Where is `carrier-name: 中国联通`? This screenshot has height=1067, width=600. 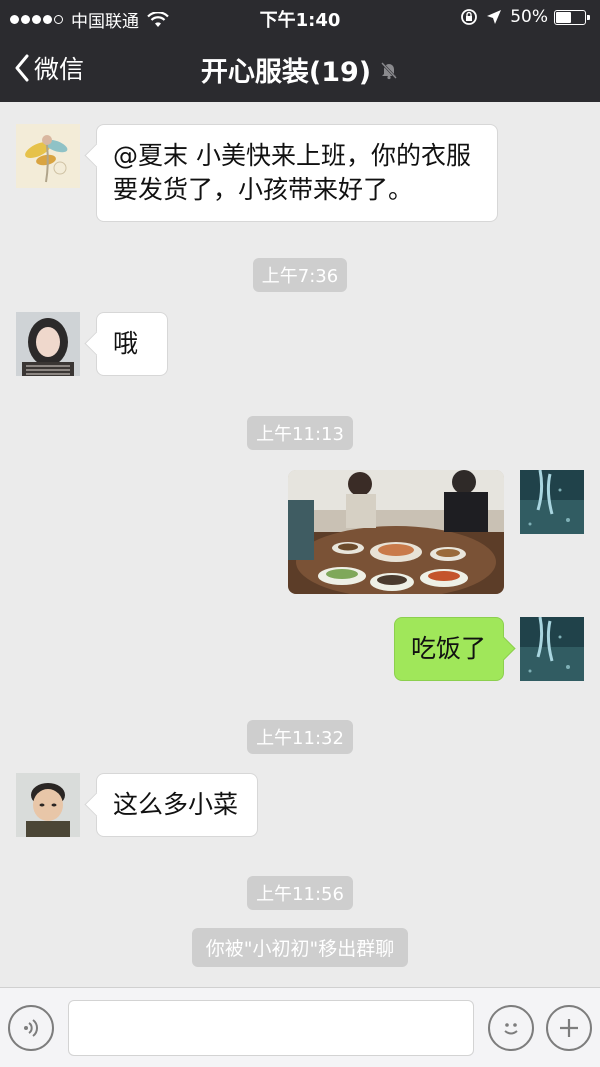
carrier-name: 中国联通 is located at coordinates (105, 22).